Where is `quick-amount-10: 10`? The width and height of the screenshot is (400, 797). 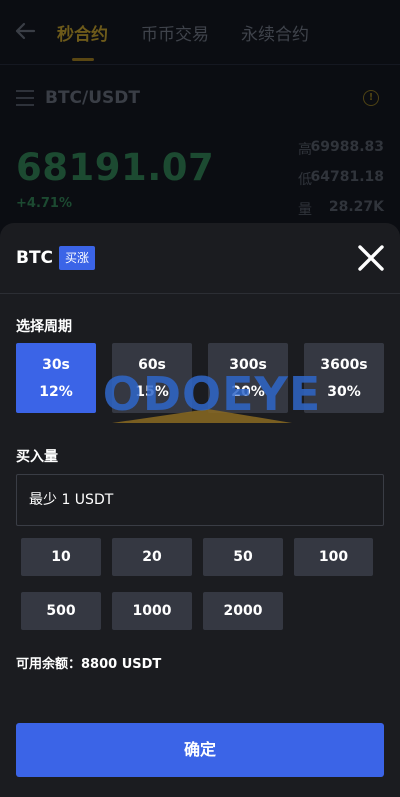 quick-amount-10: 10 is located at coordinates (61, 557).